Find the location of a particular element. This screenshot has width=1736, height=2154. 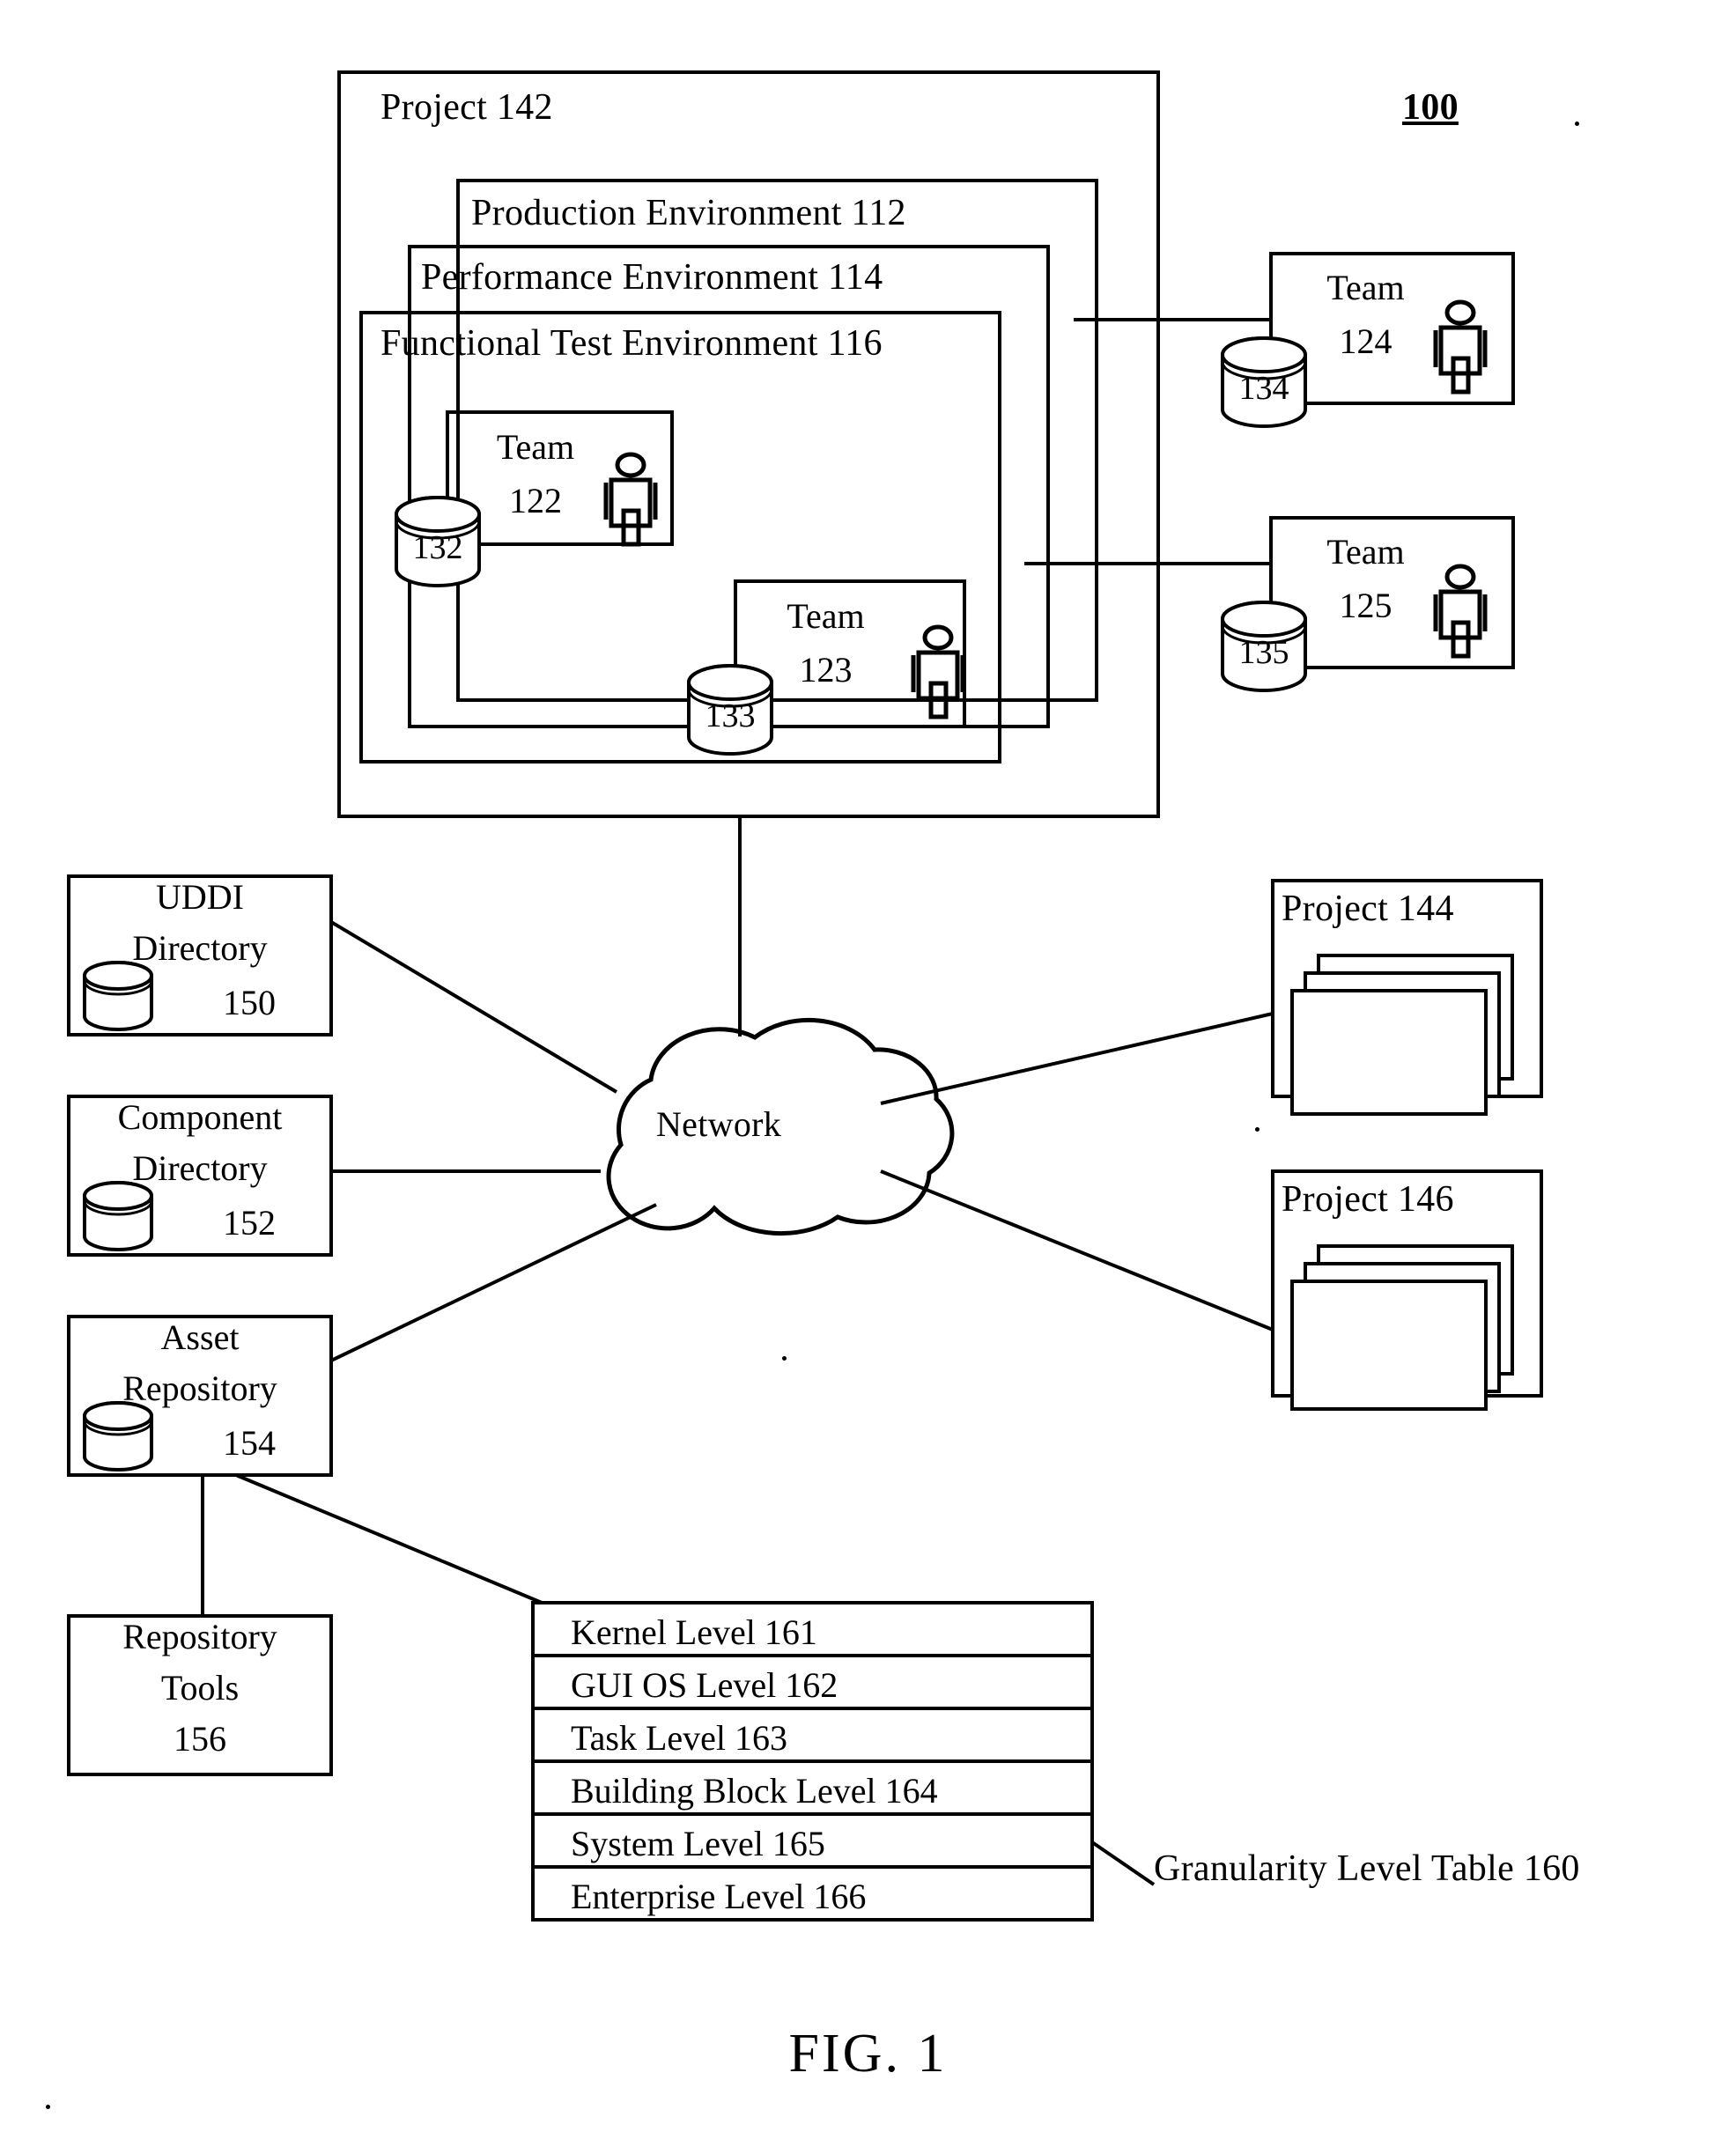

granularity-row-enterprise-level: Enterprise Level 166 is located at coordinates (719, 1896).